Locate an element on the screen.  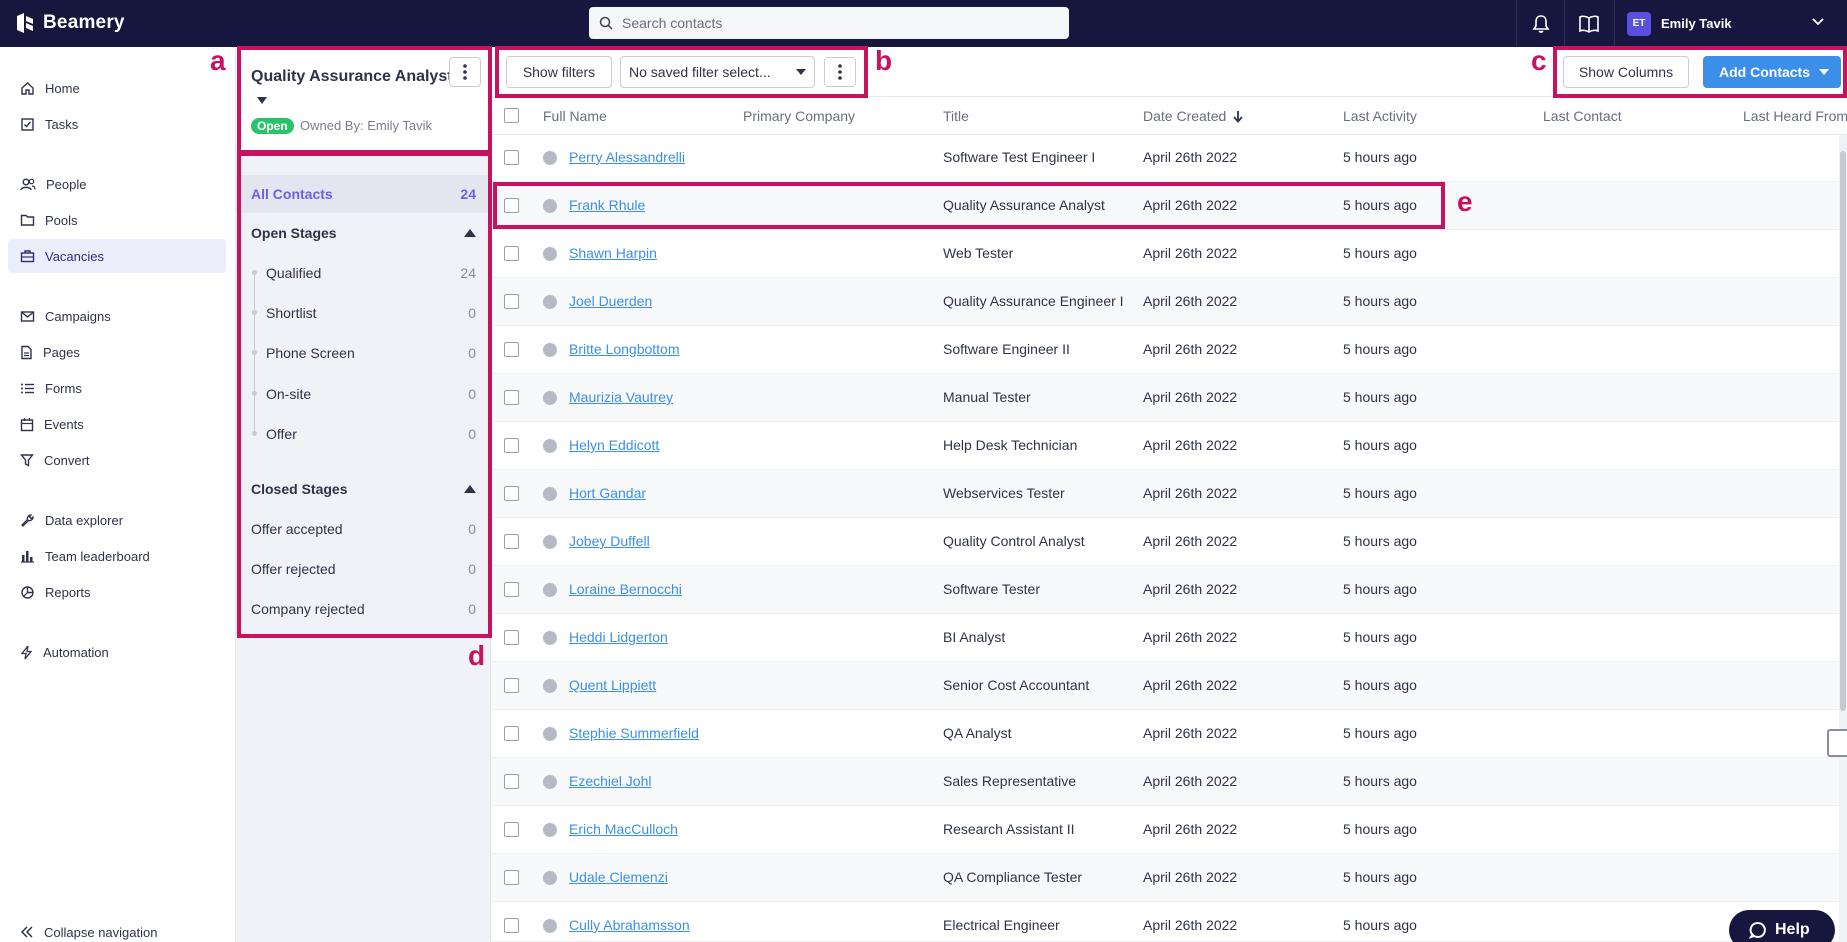
contact-name-link: Loraine Bernocchi is located at coordinates (625, 589).